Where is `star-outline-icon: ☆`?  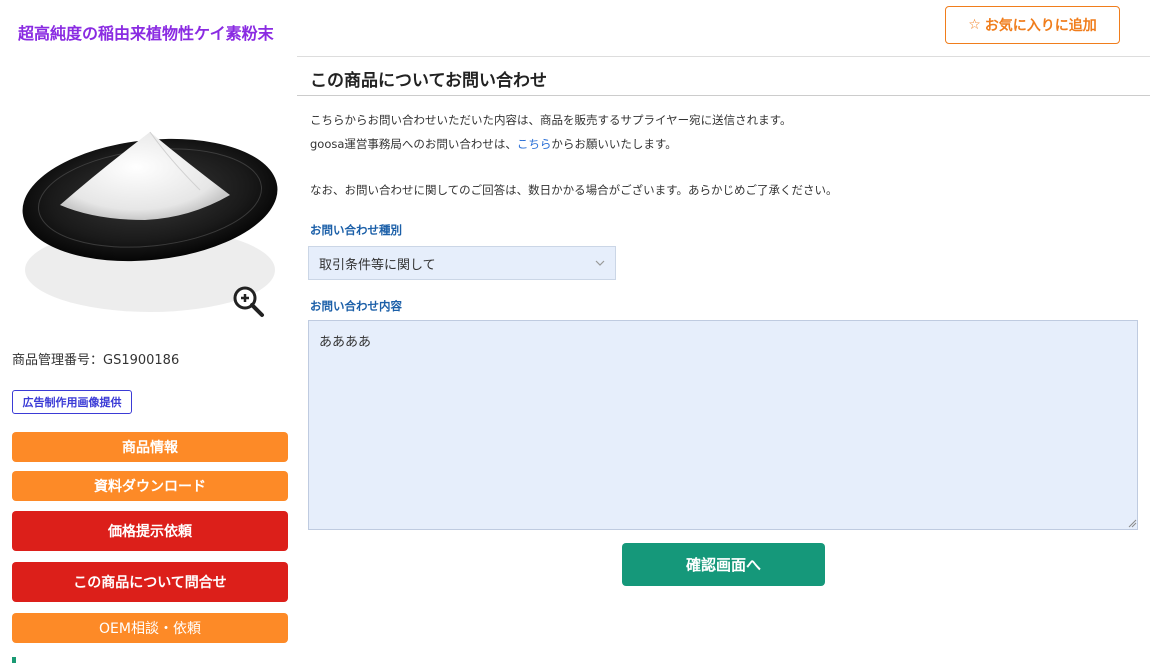
star-outline-icon: ☆ is located at coordinates (974, 25).